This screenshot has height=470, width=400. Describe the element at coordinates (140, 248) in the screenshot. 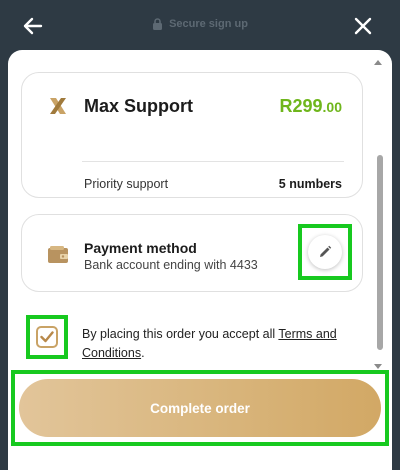

I see `payment-method-title: Payment method` at that location.